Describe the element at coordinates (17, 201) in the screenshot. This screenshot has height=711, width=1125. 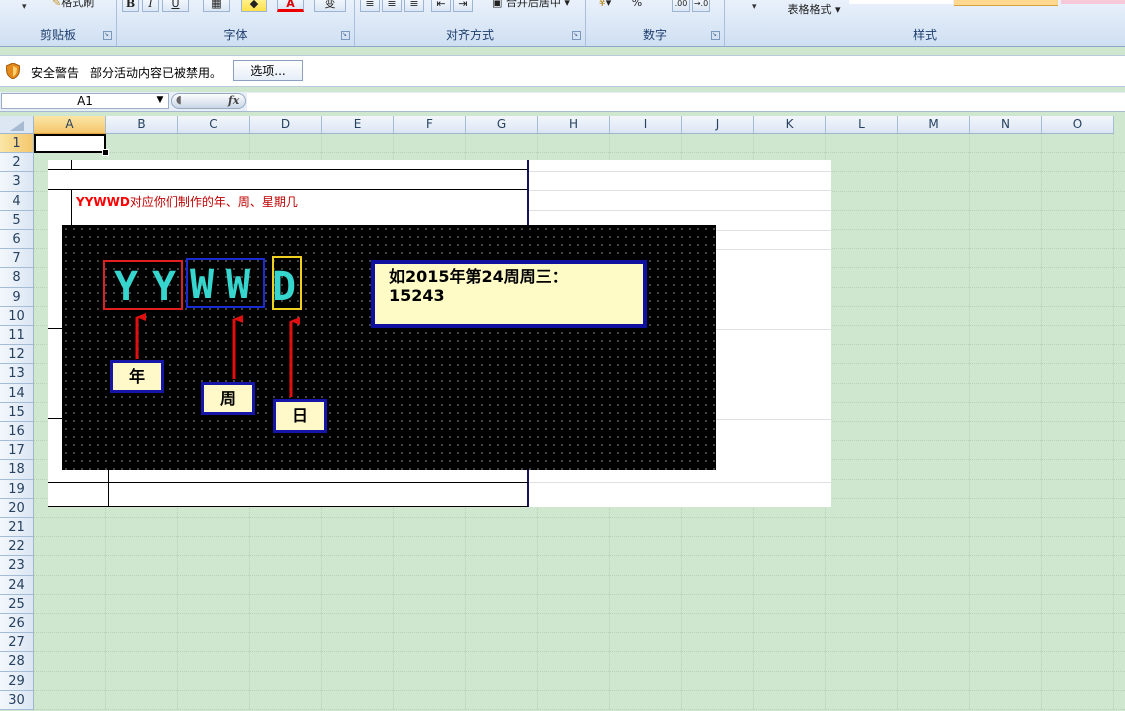
I see `row-header-4: 4` at that location.